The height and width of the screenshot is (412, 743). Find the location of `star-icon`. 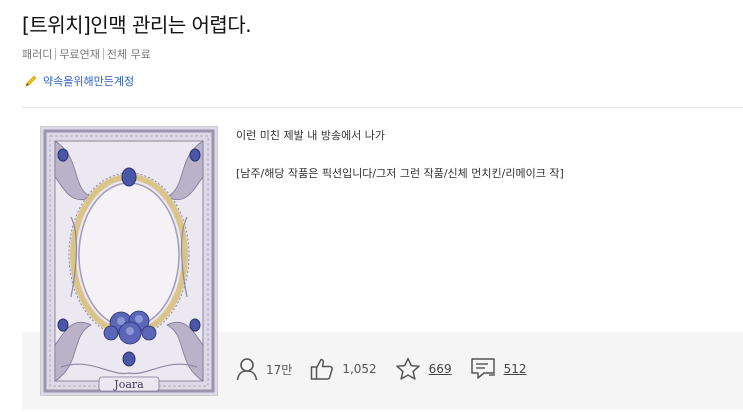

star-icon is located at coordinates (408, 369).